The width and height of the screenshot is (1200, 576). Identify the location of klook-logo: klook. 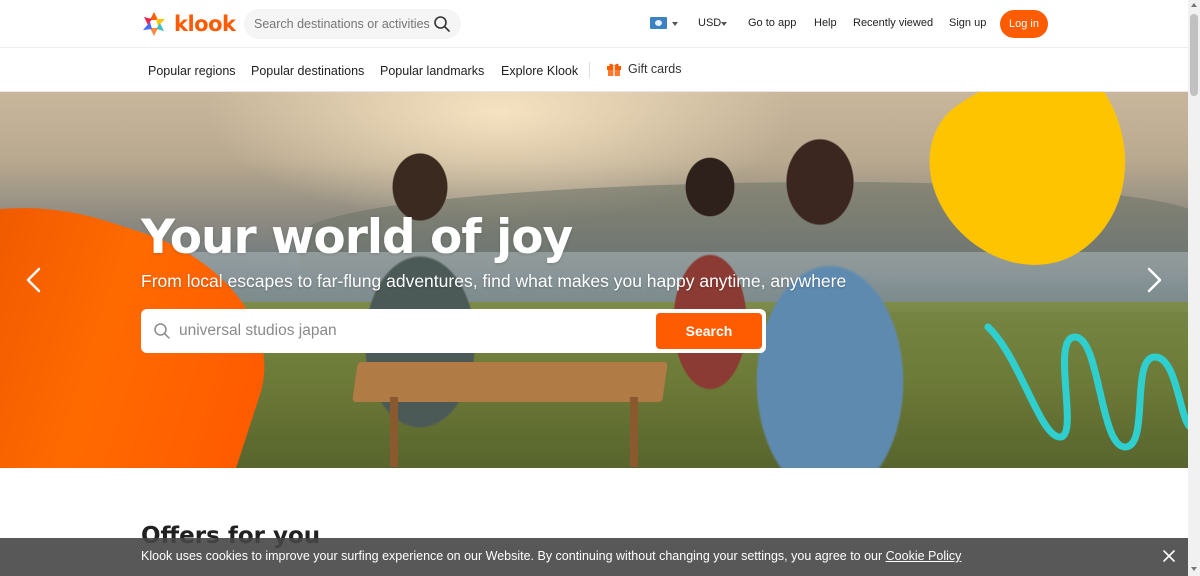
(188, 24).